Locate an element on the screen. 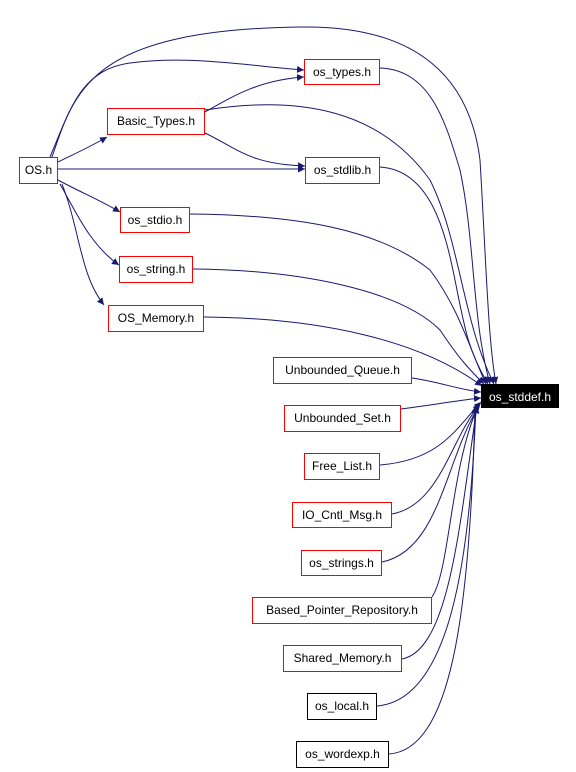 Image resolution: width=576 pixels, height=772 pixels. node-shared-memory-h: Shared_Memory.h is located at coordinates (342, 658).